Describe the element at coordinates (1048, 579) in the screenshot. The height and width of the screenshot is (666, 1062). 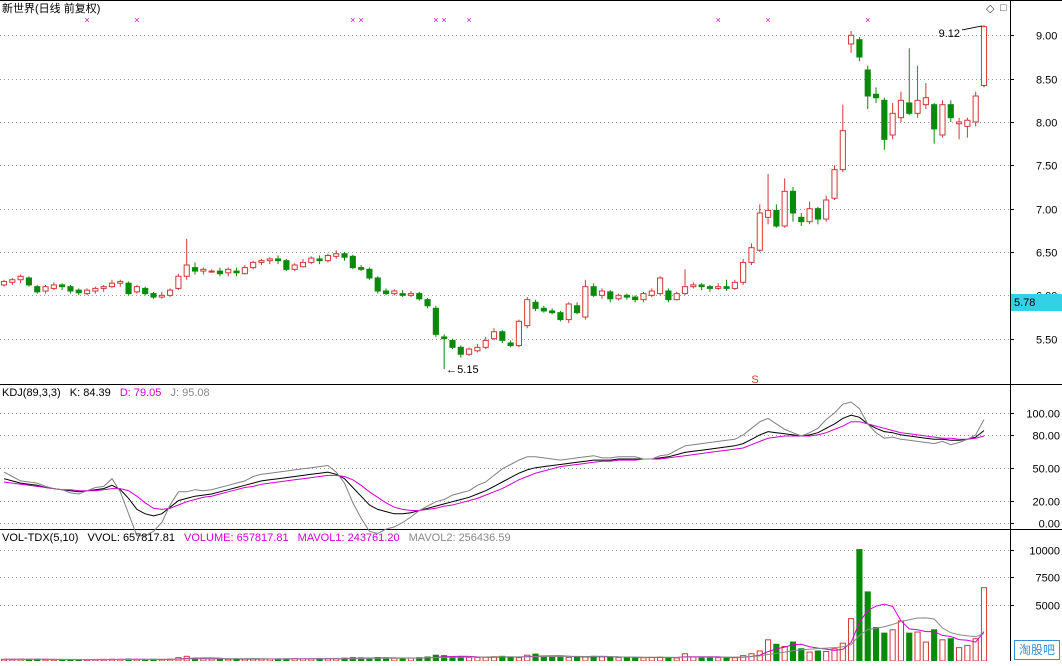
I see `vol-tick-label: 7500` at that location.